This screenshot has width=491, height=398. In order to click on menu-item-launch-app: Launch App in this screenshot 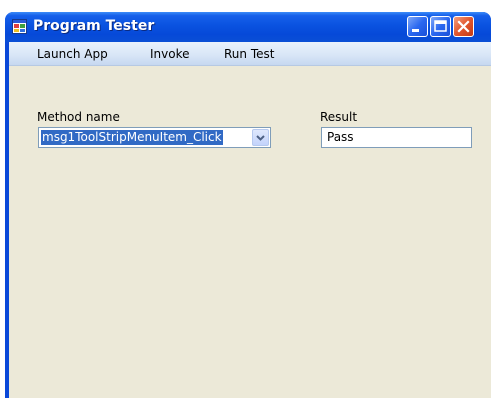, I will do `click(72, 54)`.